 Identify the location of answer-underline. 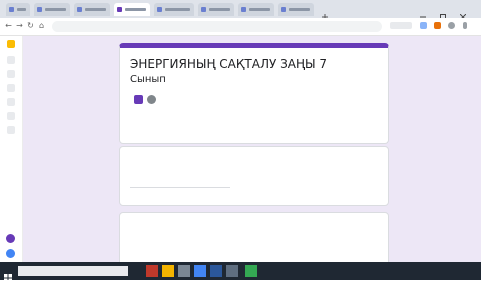
(180, 187).